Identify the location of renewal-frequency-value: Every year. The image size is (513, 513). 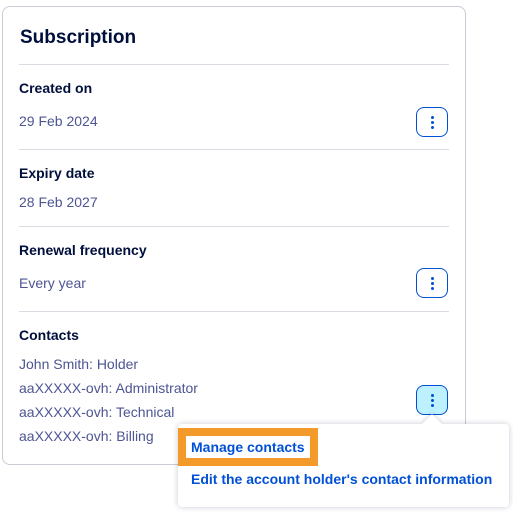
(52, 283).